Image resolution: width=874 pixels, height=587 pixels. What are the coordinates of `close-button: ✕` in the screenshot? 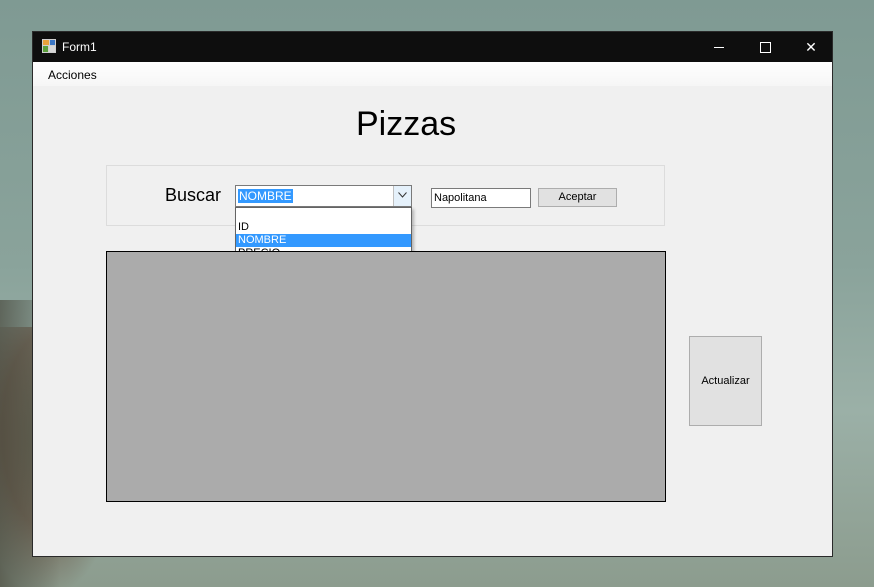 It's located at (811, 47).